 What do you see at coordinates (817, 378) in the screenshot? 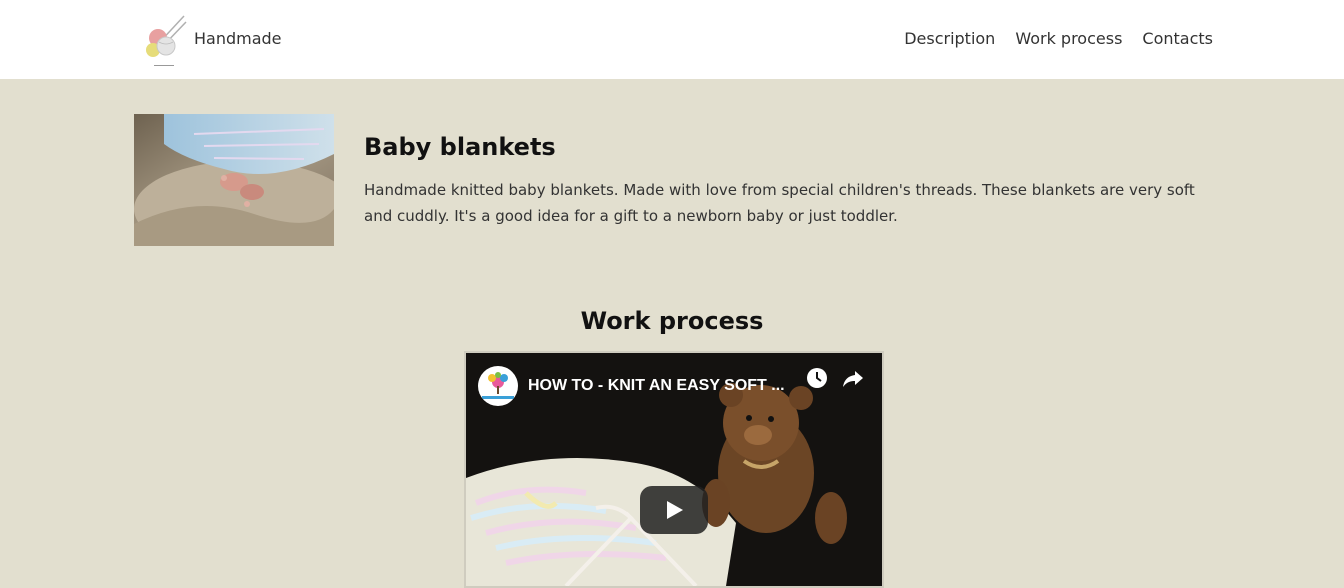
I see `clock-icon` at bounding box center [817, 378].